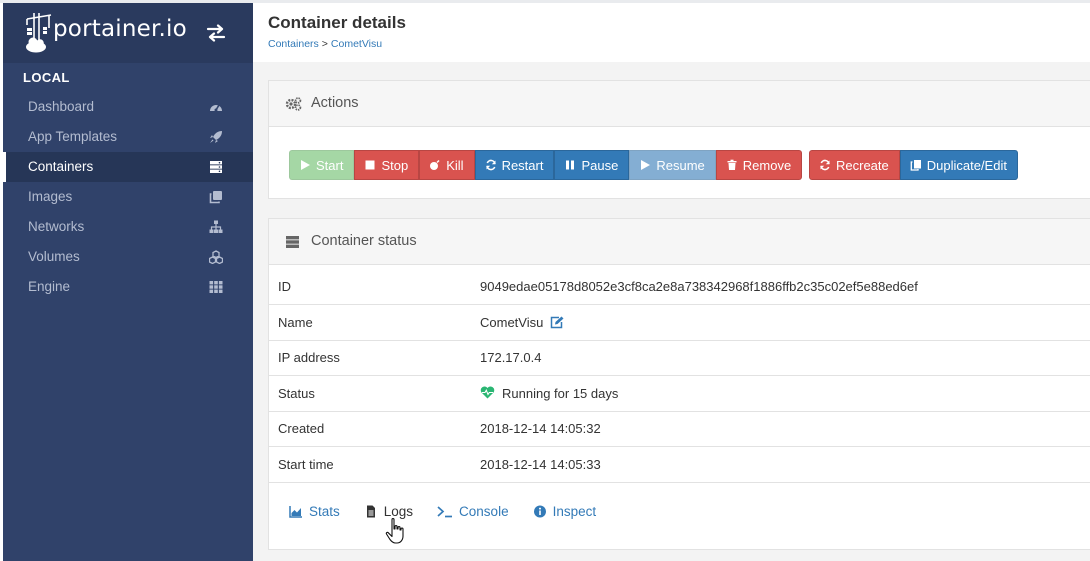 The image size is (1090, 561). I want to click on rocket-icon, so click(216, 137).